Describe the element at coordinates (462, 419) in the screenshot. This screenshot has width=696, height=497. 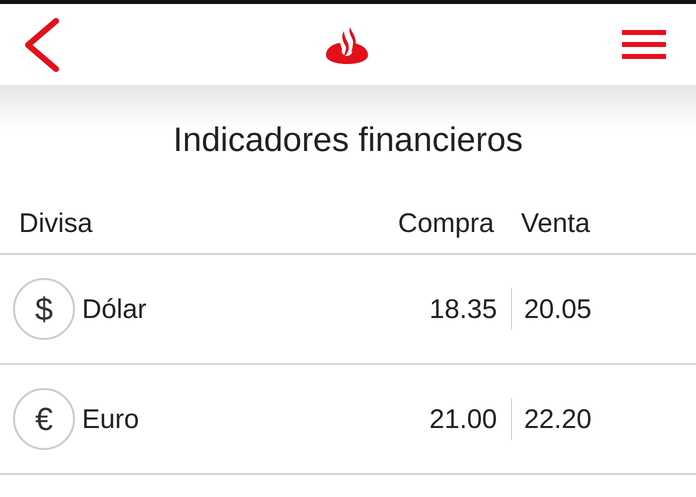
I see `buy-rate: 21.00` at that location.